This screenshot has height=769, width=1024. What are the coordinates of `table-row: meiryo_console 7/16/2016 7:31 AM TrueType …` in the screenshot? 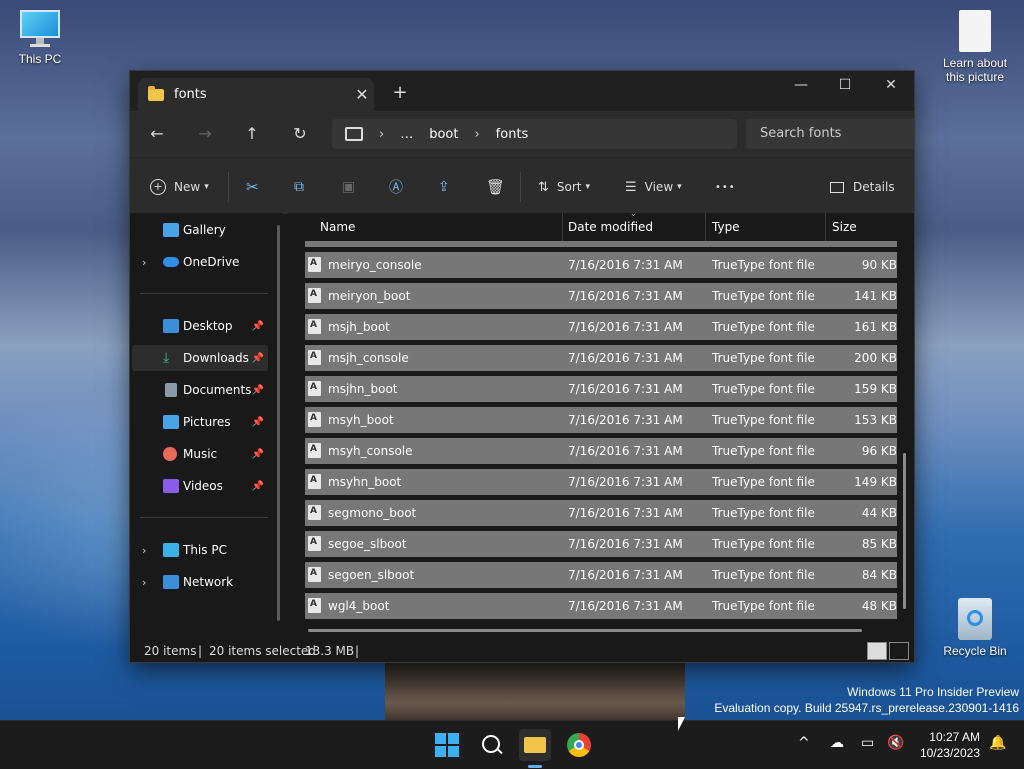 It's located at (601, 265).